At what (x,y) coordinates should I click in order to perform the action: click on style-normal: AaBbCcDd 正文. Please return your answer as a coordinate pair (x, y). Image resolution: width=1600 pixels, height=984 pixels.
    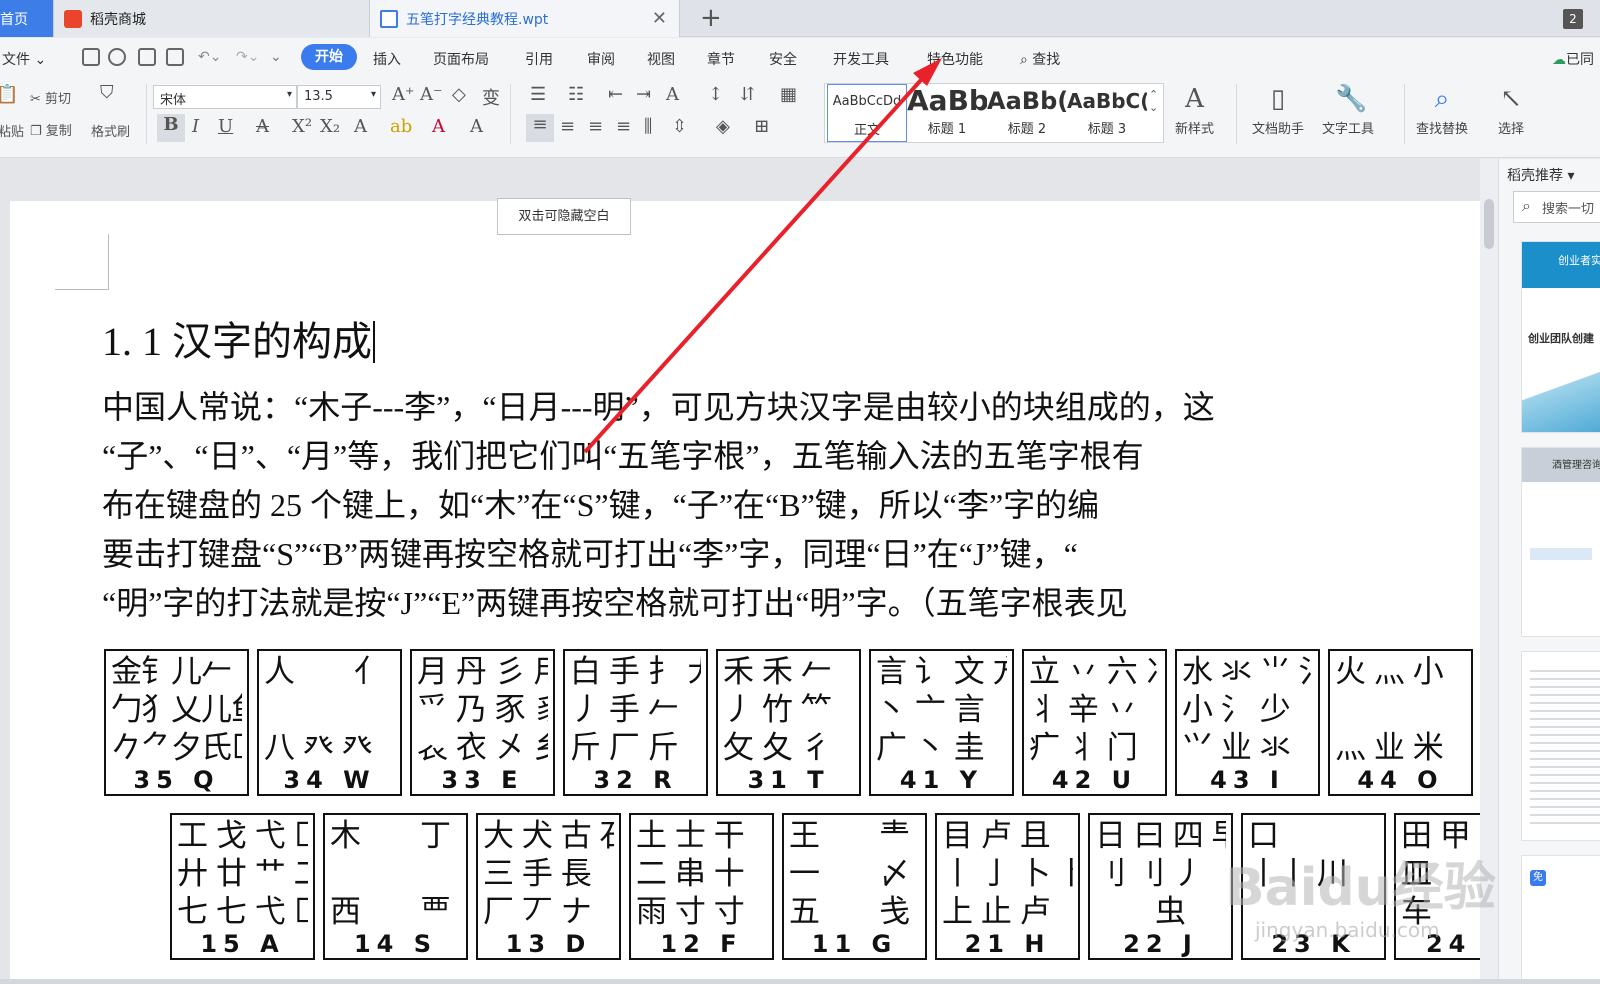
    Looking at the image, I should click on (867, 113).